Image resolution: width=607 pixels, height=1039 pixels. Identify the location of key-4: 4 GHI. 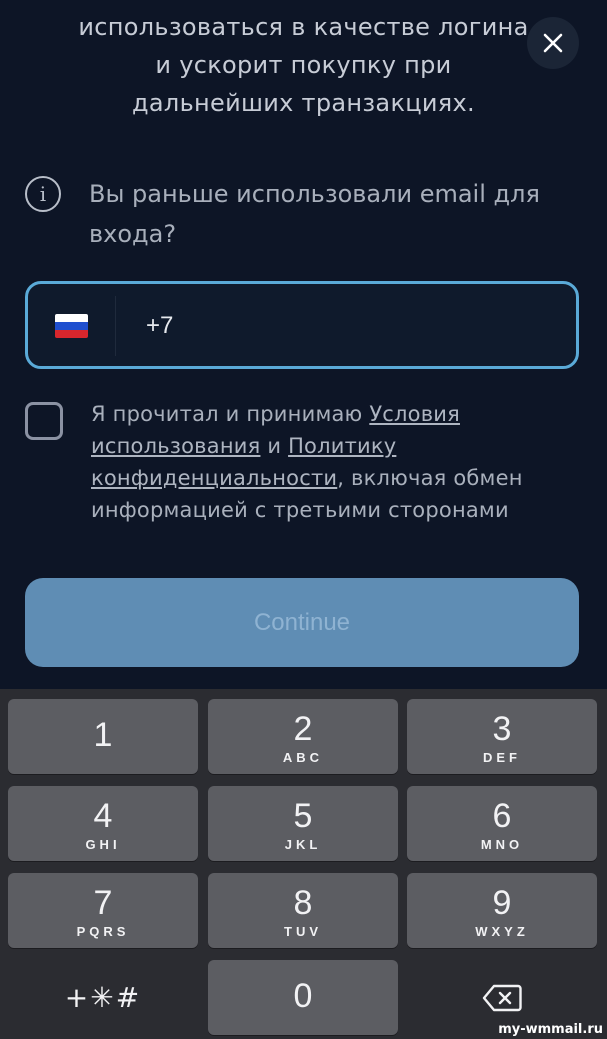
(103, 823).